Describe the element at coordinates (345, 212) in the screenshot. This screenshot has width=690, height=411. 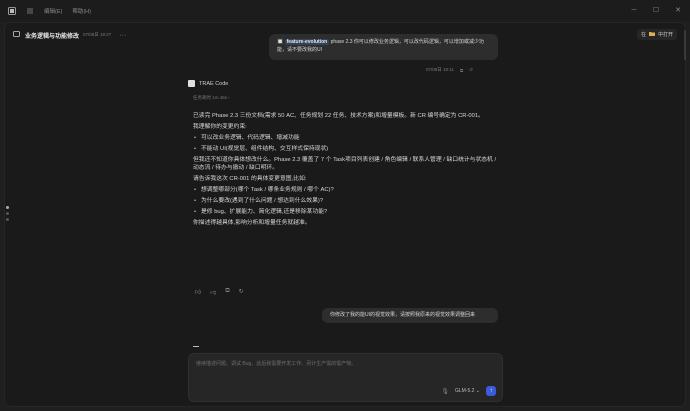
I see `list-item: 是修 bug、扩展能力、简化逻辑,还是移除某功能?` at that location.